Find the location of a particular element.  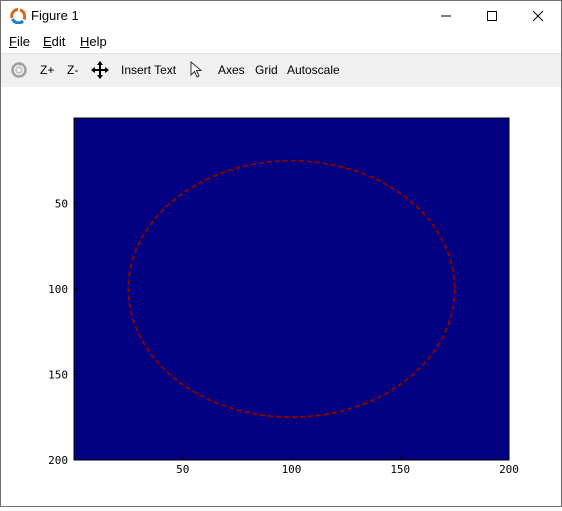

minimize-icon is located at coordinates (446, 16).